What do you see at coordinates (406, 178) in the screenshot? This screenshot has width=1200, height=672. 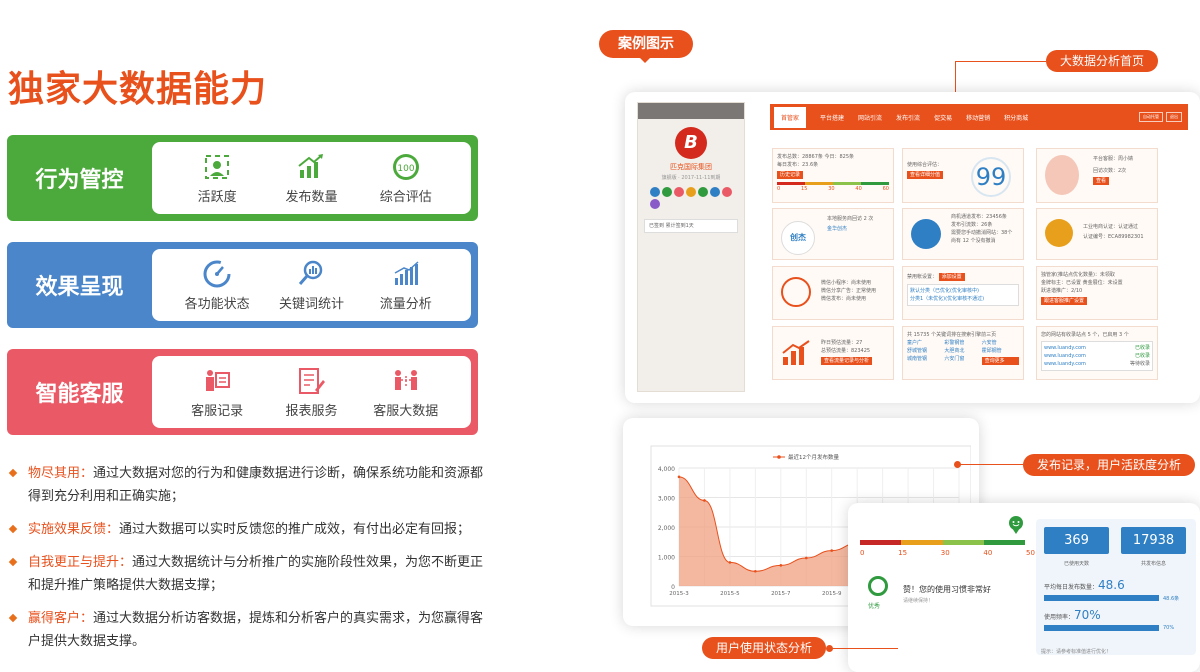 I see `feature-overall-eval: 100 综合评估` at bounding box center [406, 178].